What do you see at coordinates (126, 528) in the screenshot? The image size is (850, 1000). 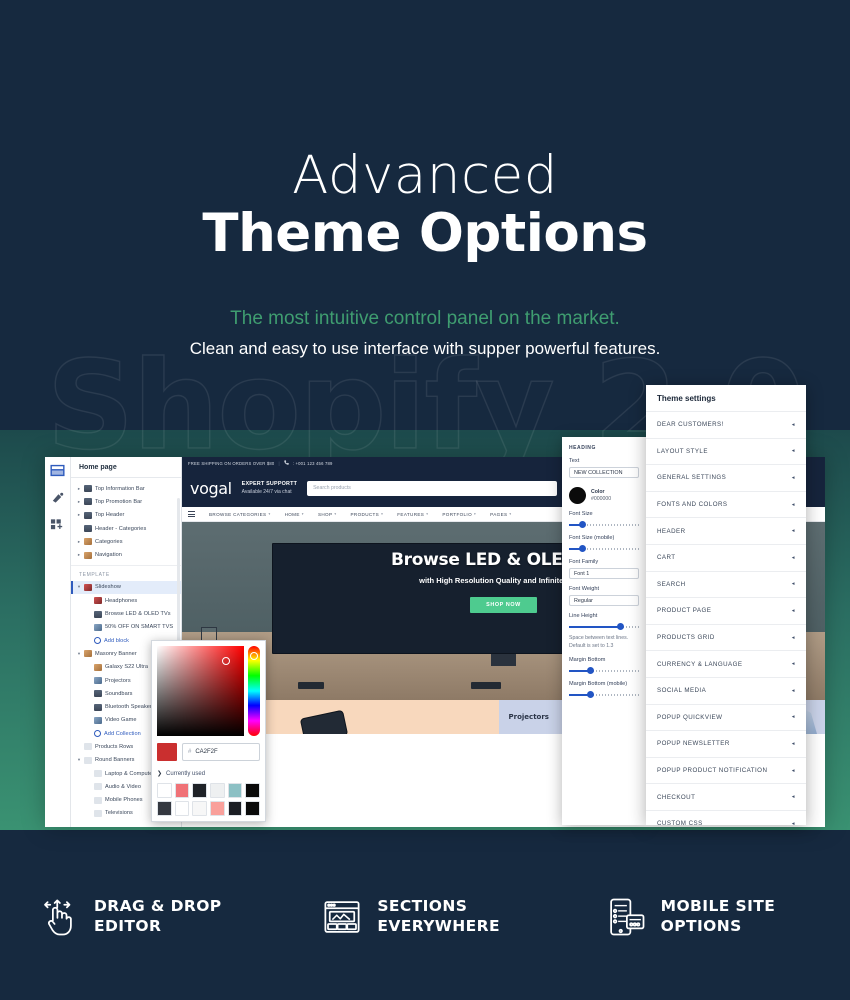 I see `sidebar-tree-item: Header - Categories` at bounding box center [126, 528].